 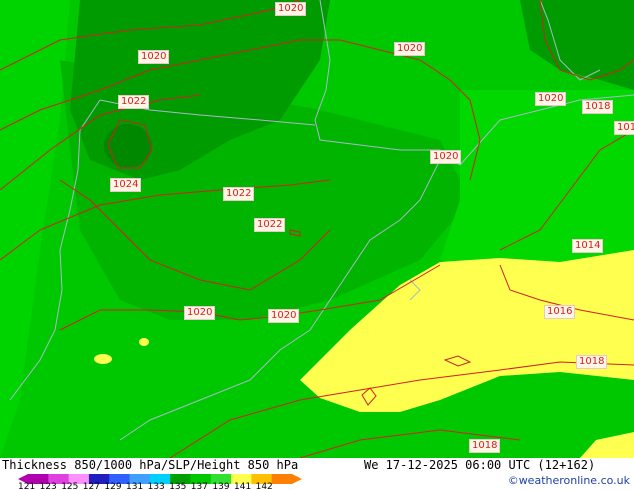 I want to click on scale-swatch, so click(x=282, y=479).